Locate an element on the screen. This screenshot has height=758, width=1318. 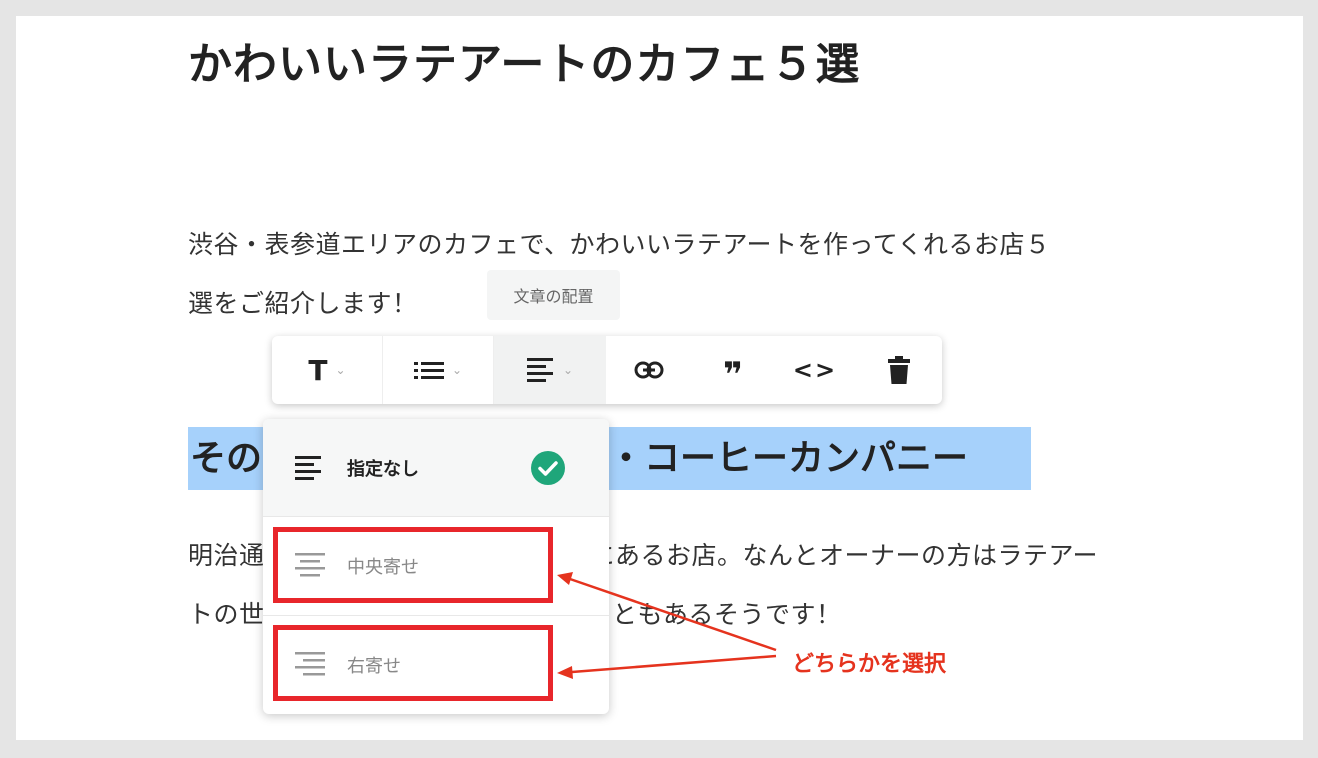
annotation-arrow-lower is located at coordinates (674, 664).